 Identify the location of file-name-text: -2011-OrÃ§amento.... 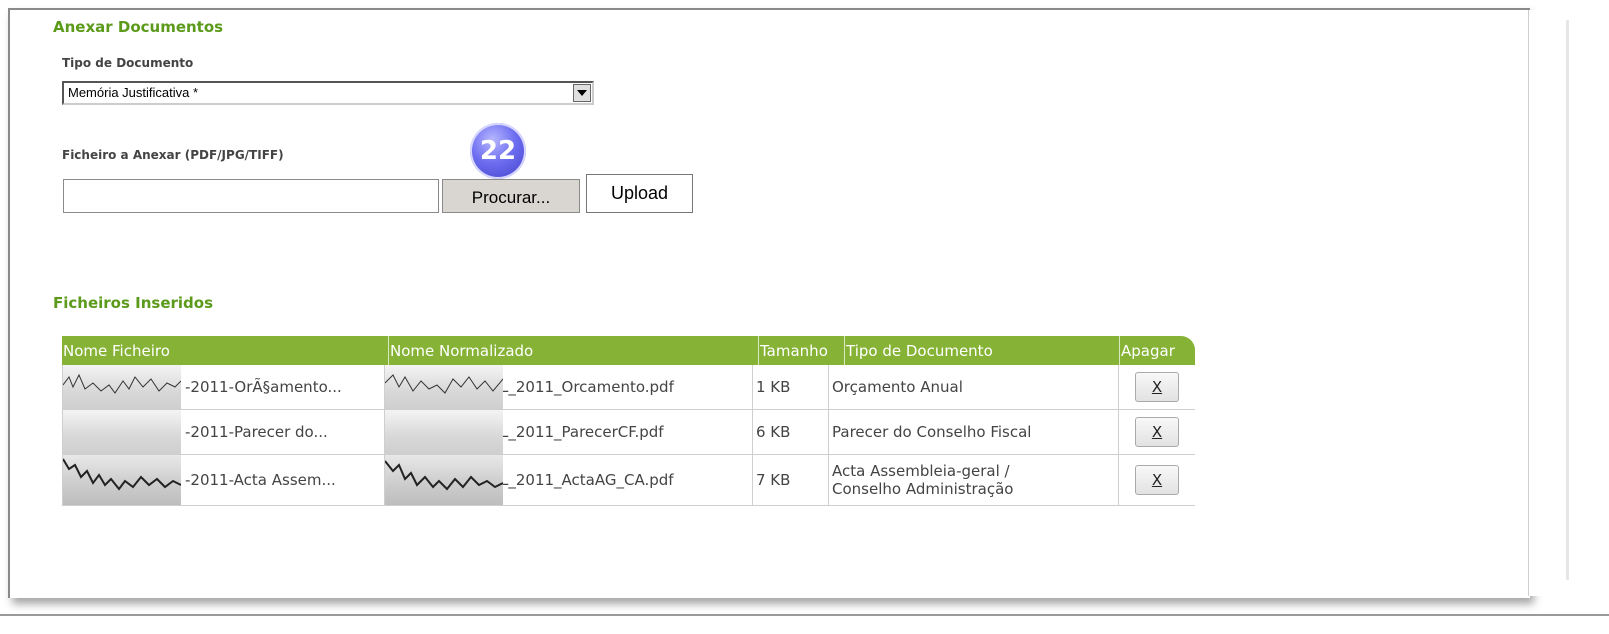
(263, 387).